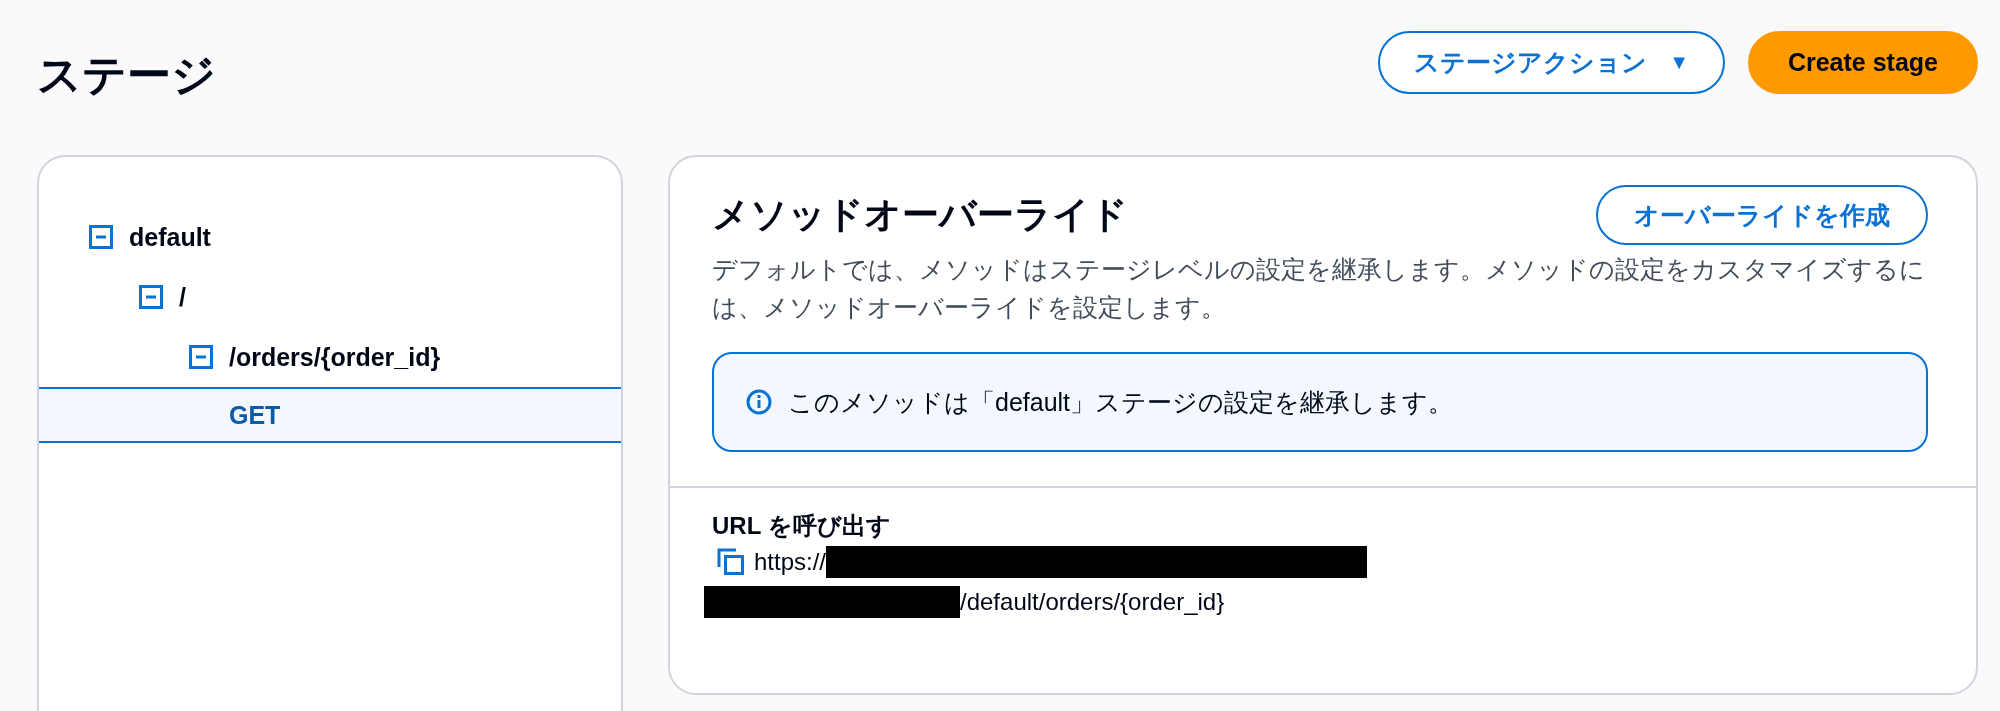 This screenshot has height=711, width=2000. What do you see at coordinates (330, 297) in the screenshot?
I see `tree-item: /` at bounding box center [330, 297].